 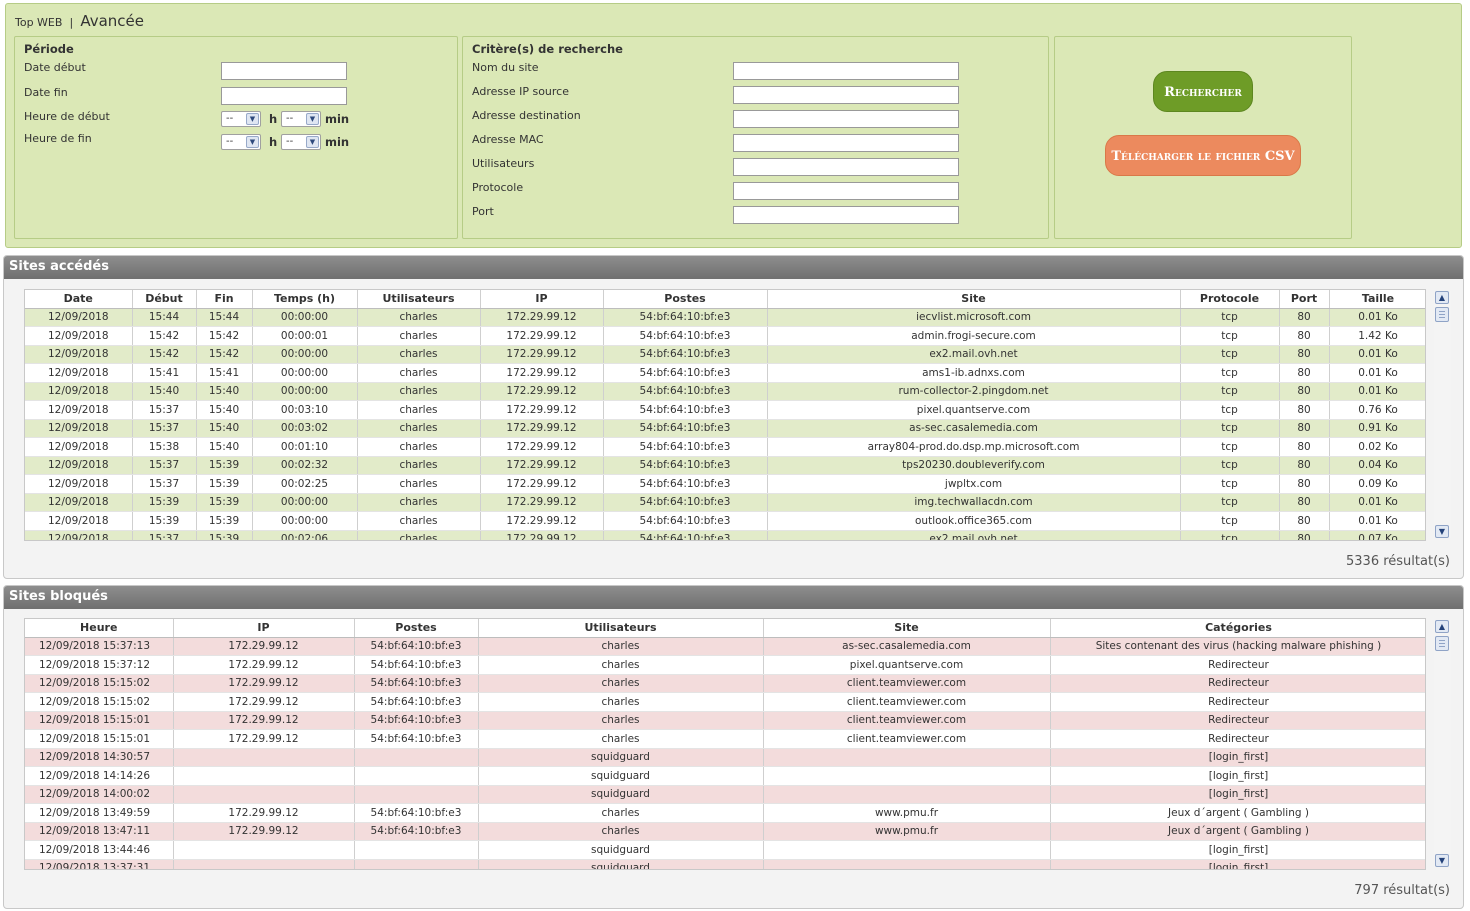 I want to click on sites-acces-scrollbar: ▲ ▼, so click(x=1442, y=414).